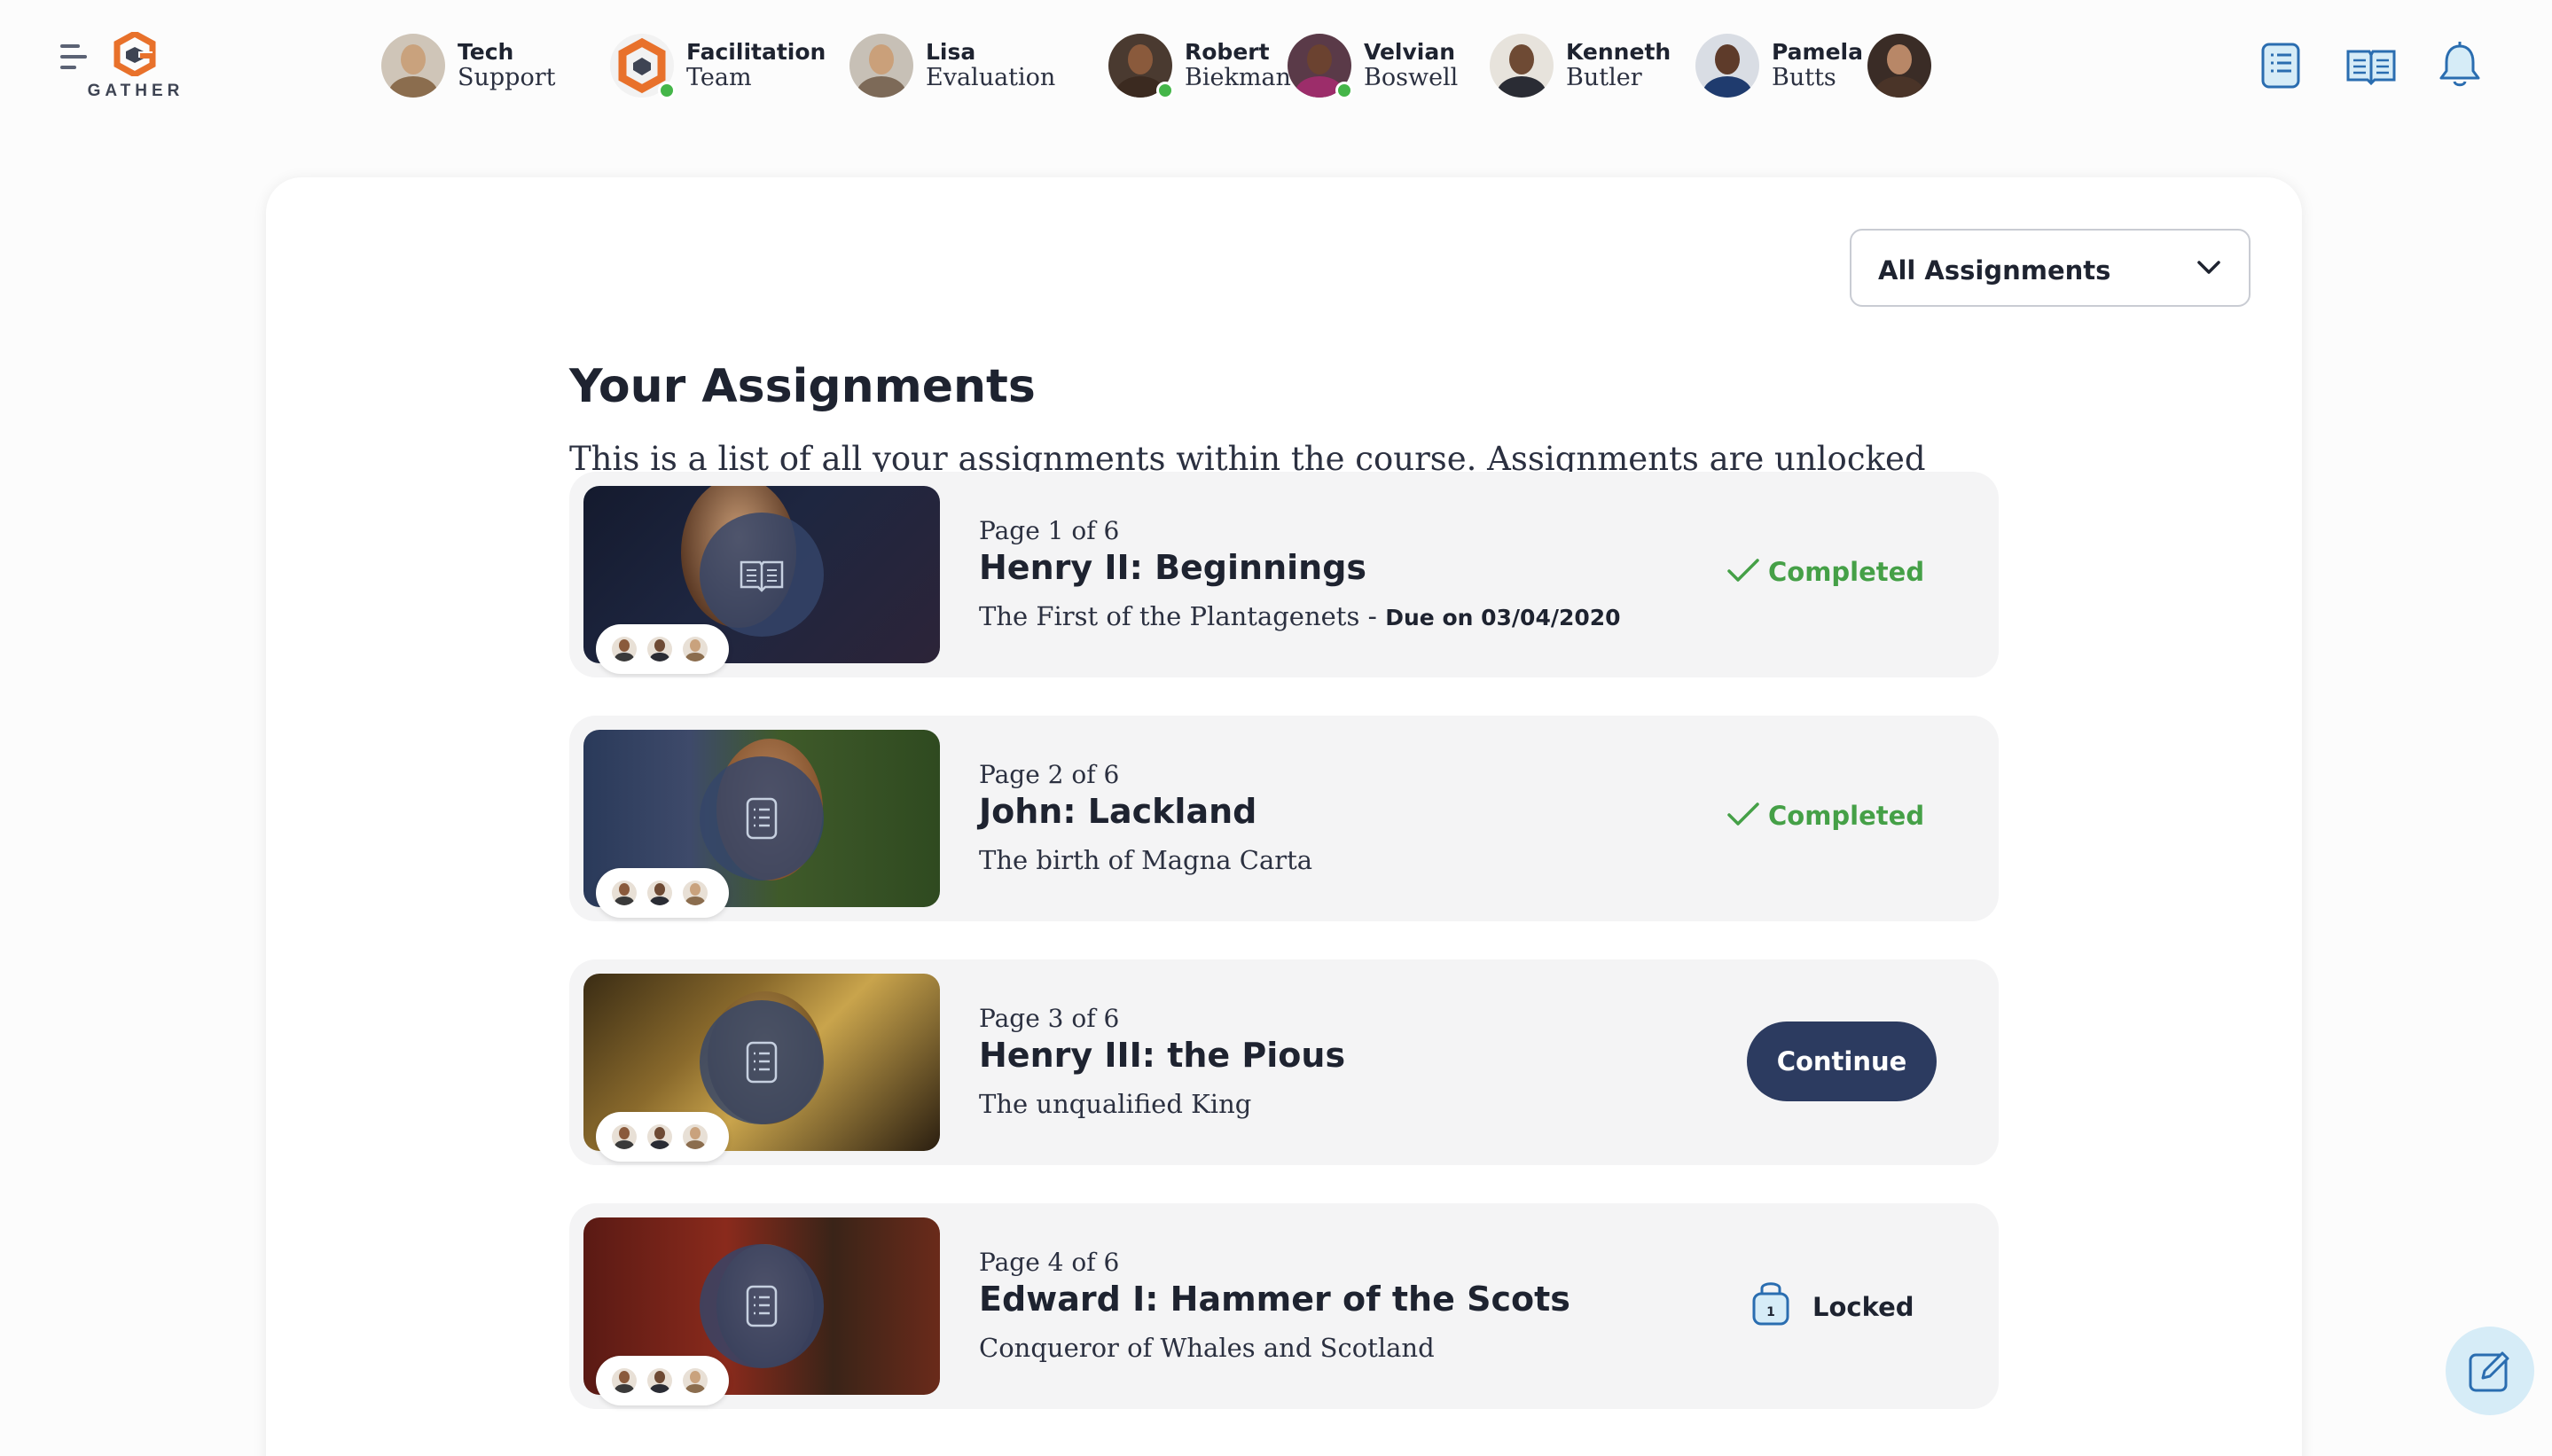 The height and width of the screenshot is (1456, 2552). I want to click on assignment-page-number: Page 4 of 6, so click(1049, 1262).